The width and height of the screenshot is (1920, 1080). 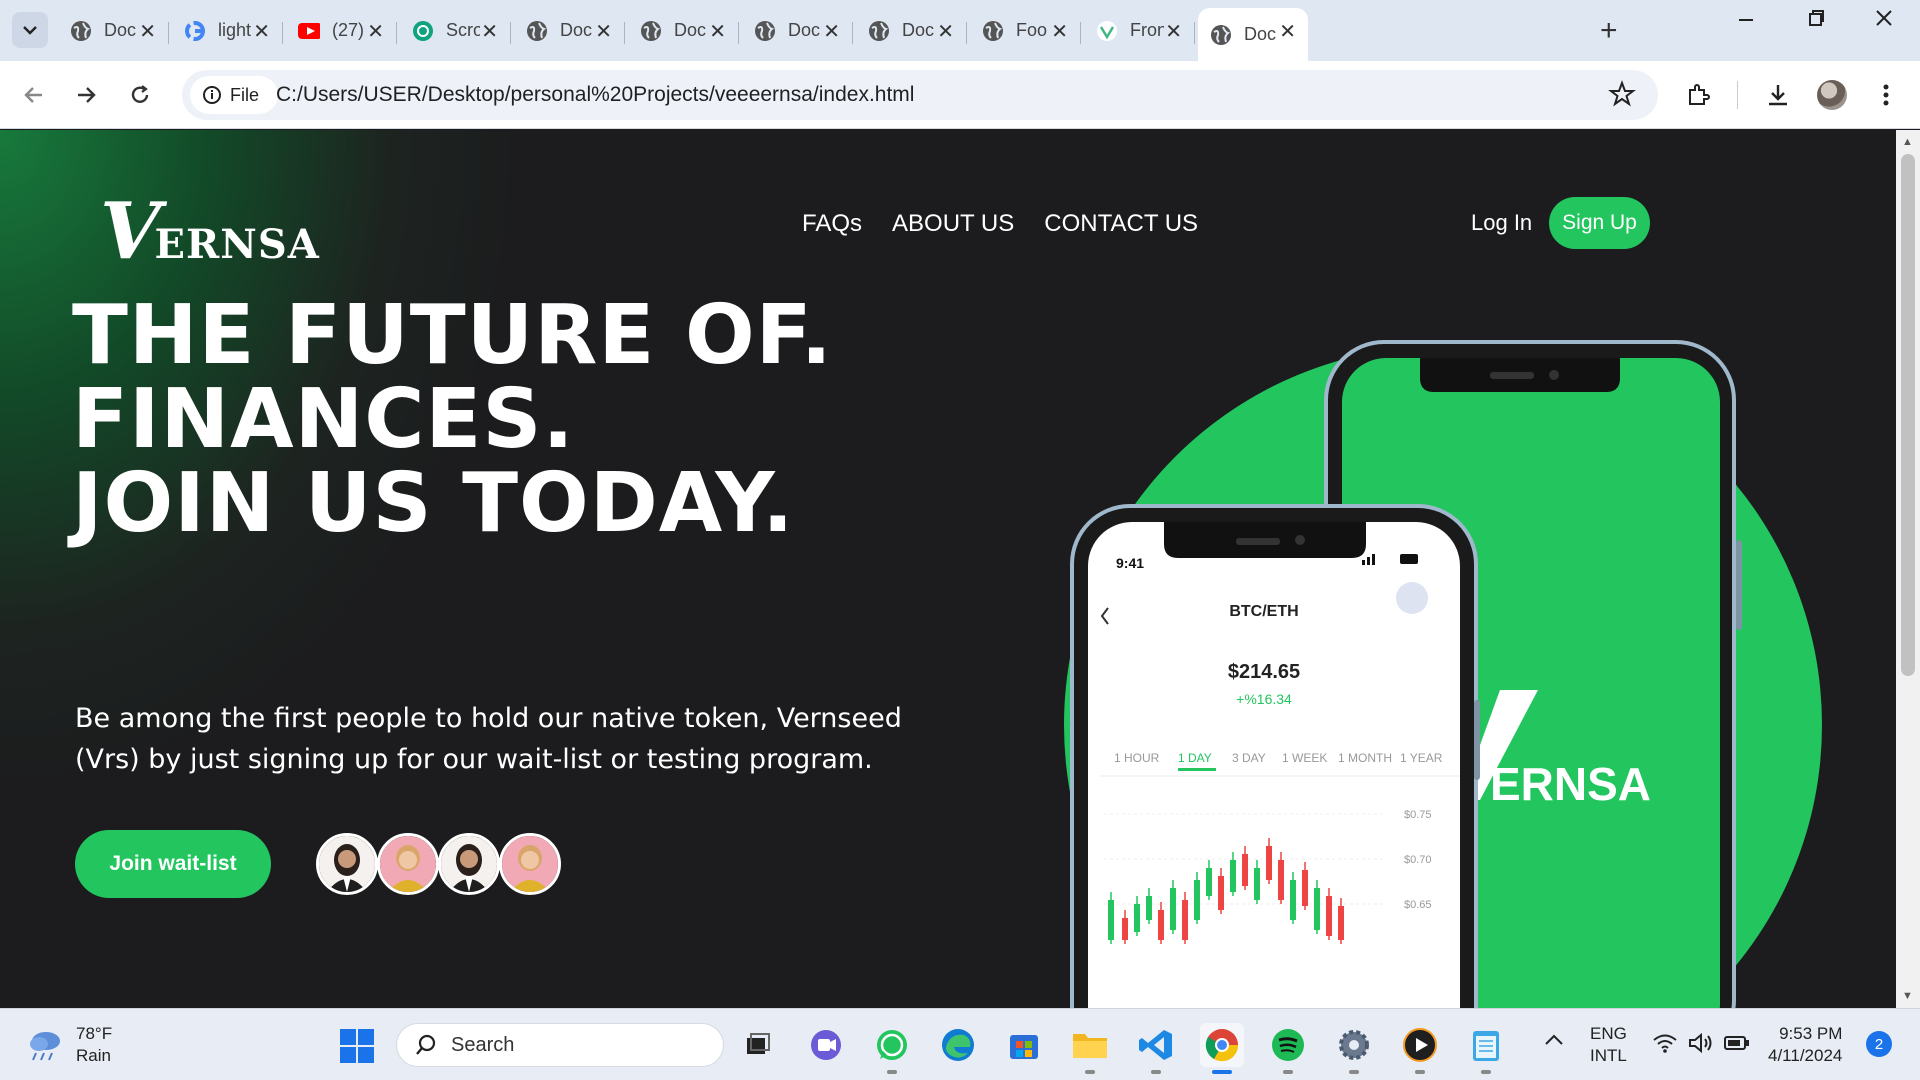 I want to click on weather-widget: 78°F Rain, so click(x=69, y=1045).